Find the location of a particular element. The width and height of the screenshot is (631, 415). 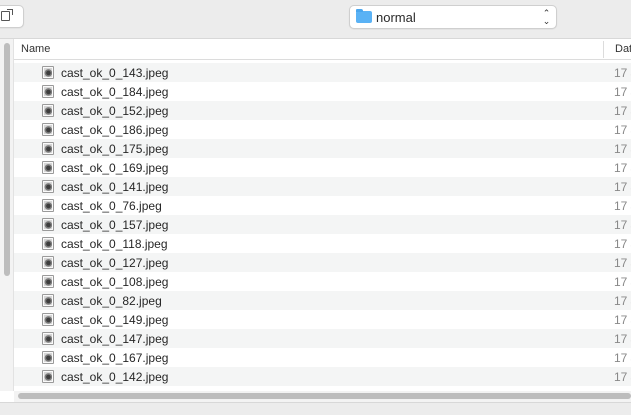

file-row: cast_ok_0_118.jpeg 17 J is located at coordinates (322, 243).